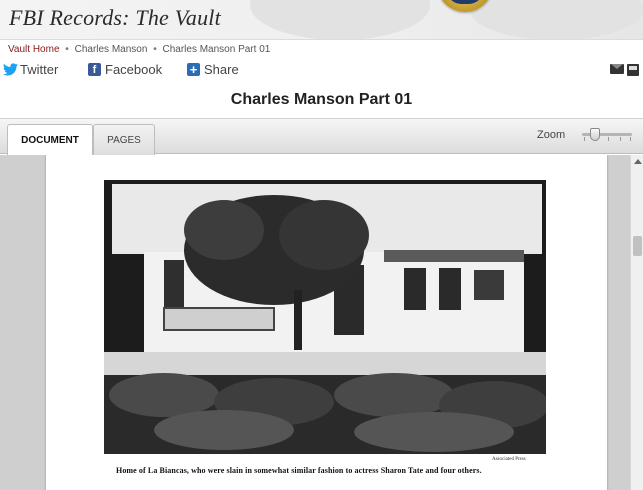 This screenshot has height=490, width=643. I want to click on viewer-toolbar: DOCUMENT PAGES Zoom, so click(321, 137).